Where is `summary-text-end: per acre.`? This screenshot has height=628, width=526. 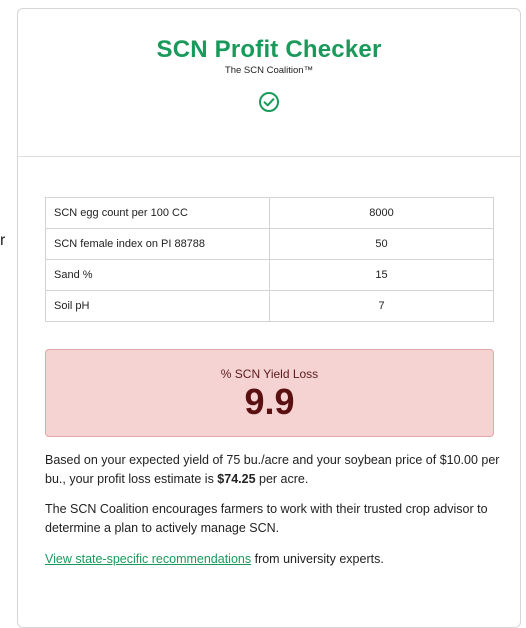 summary-text-end: per acre. is located at coordinates (282, 479).